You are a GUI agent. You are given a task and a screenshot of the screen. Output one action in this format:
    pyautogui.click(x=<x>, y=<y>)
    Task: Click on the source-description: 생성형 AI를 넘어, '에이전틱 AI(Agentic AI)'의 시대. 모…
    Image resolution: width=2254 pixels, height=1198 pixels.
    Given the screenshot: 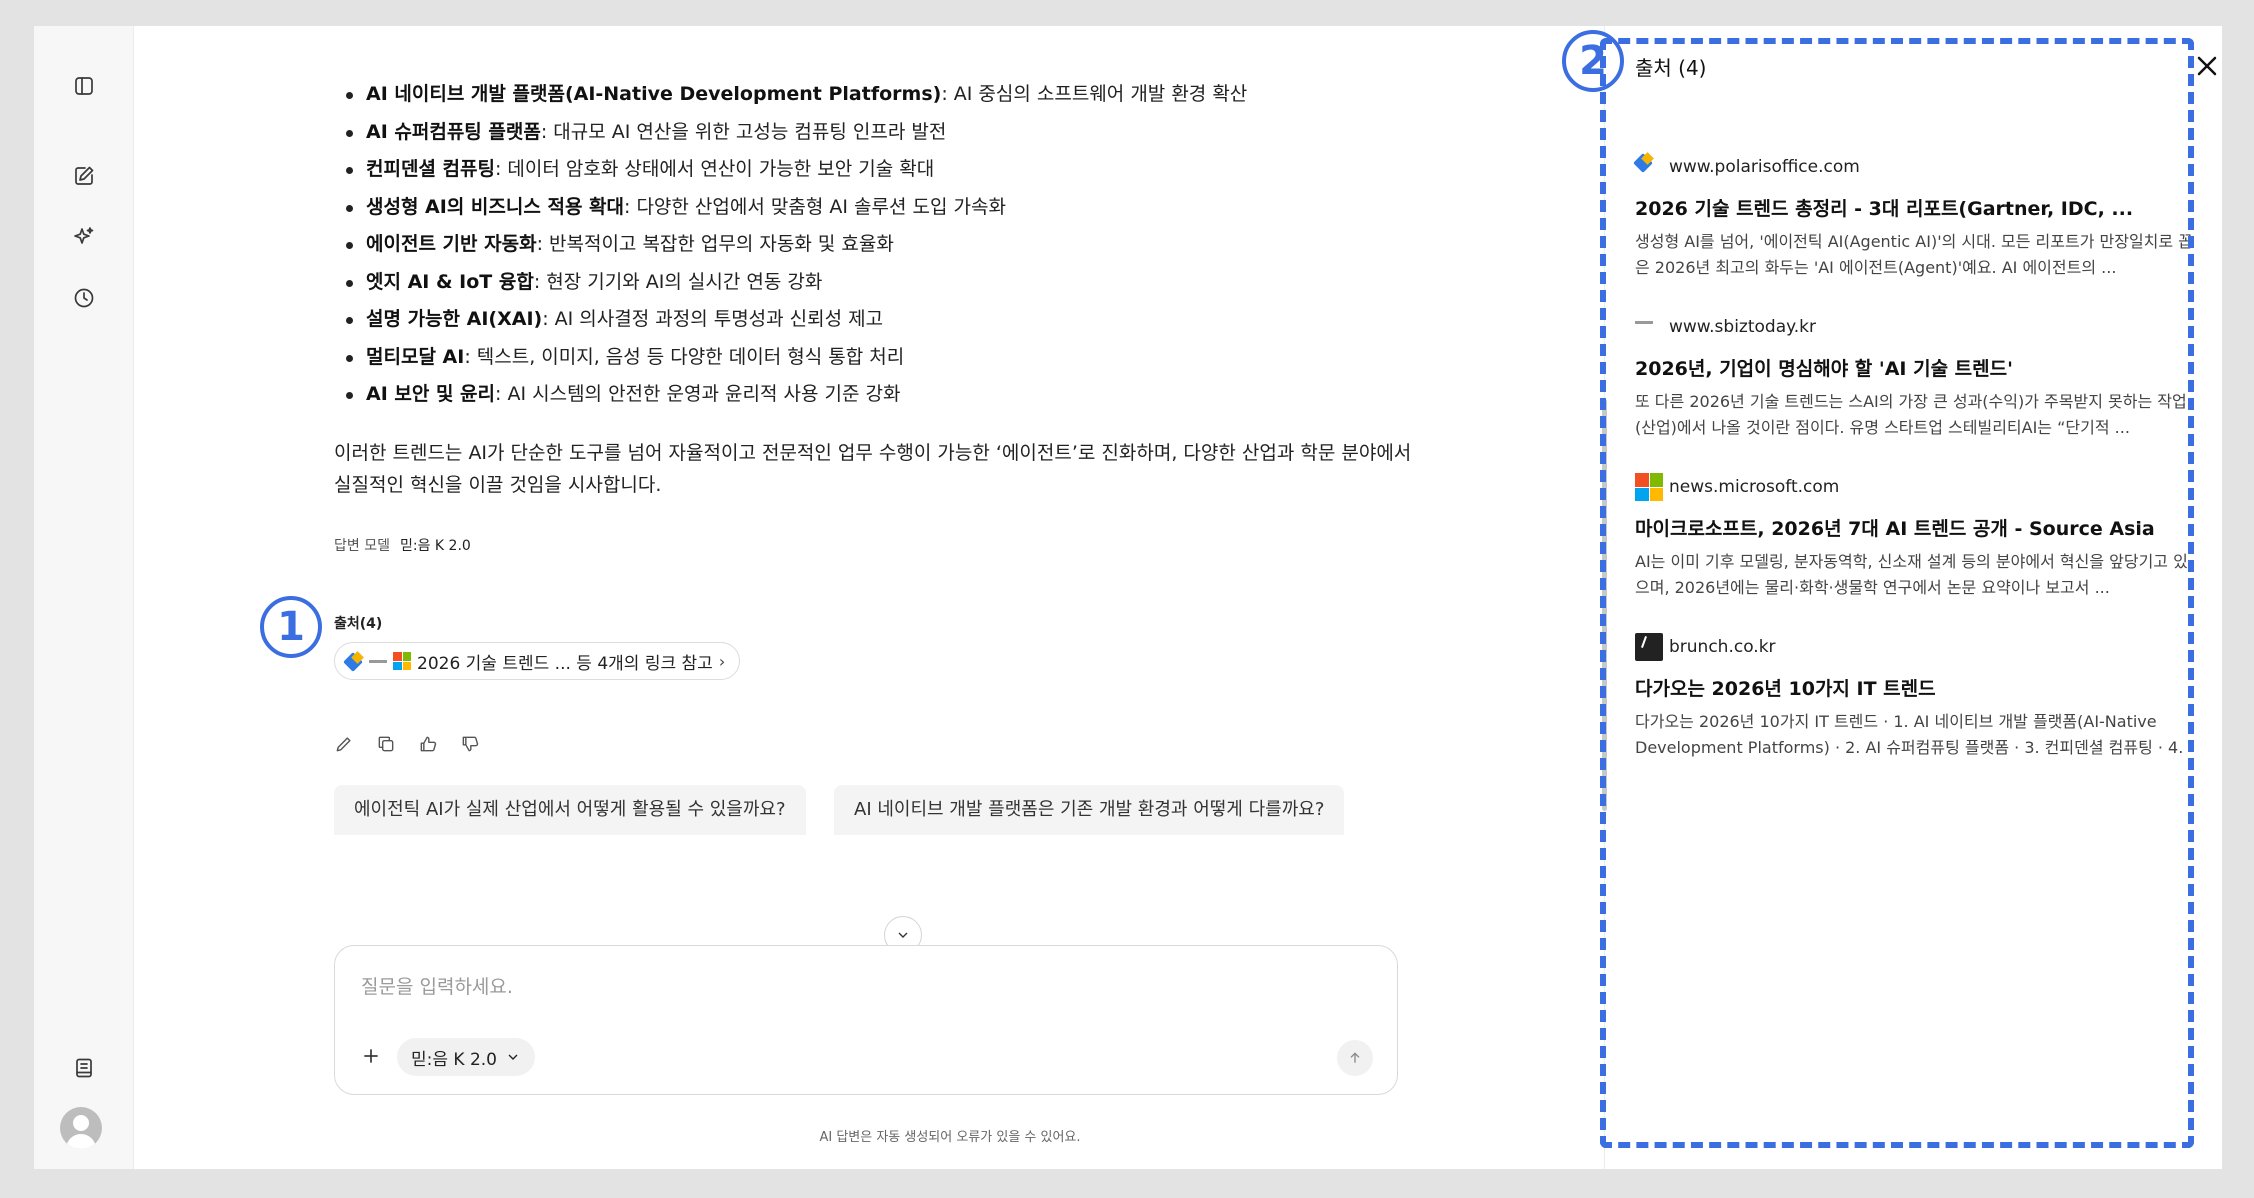 What is the action you would take?
    pyautogui.click(x=1914, y=254)
    